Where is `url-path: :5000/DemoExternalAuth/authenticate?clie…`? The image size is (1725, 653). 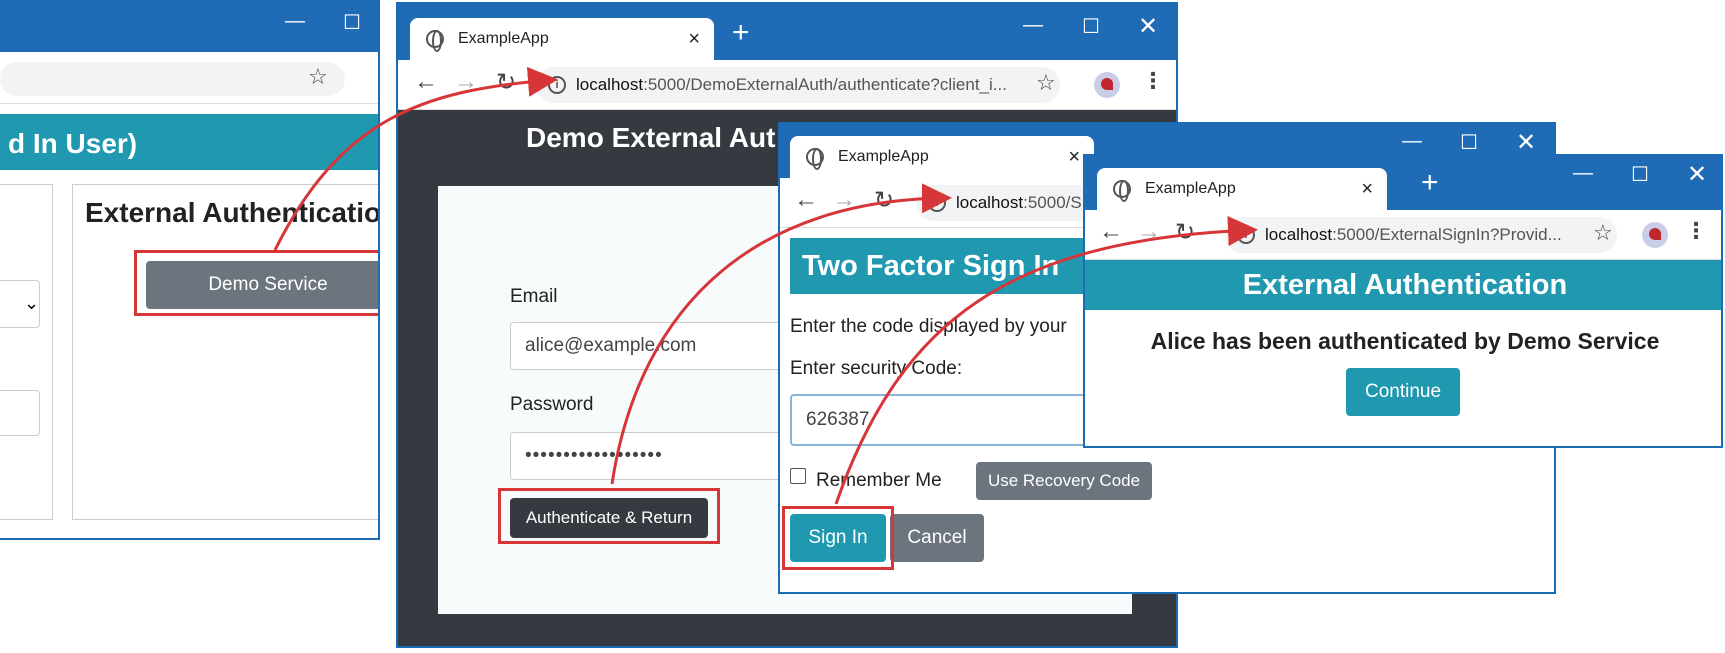
url-path: :5000/DemoExternalAuth/authenticate?clie… is located at coordinates (825, 84).